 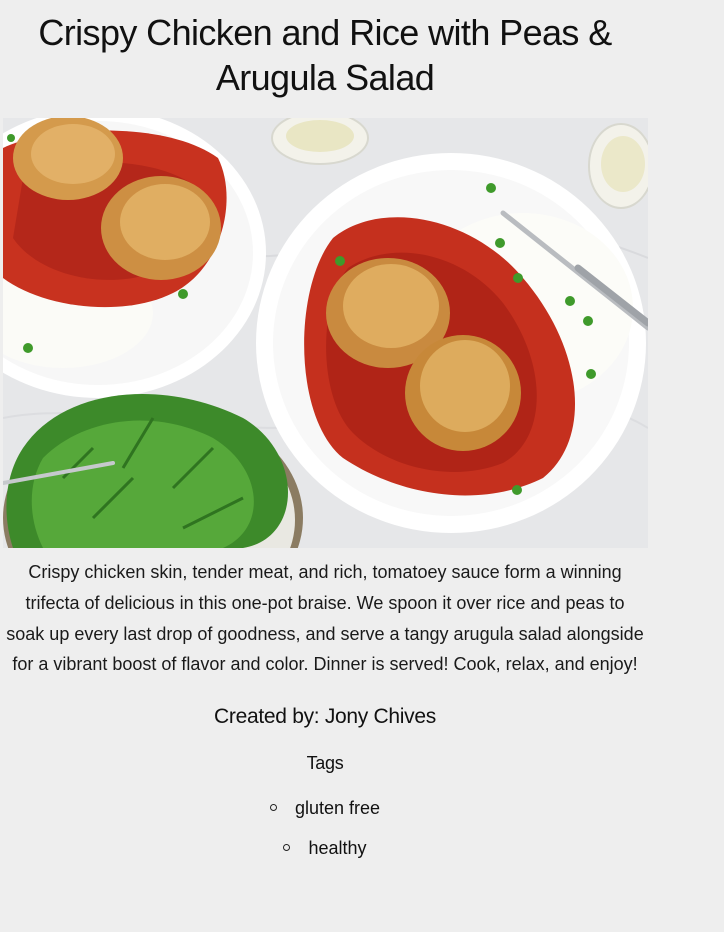 What do you see at coordinates (337, 808) in the screenshot?
I see `tag-label: gluten free` at bounding box center [337, 808].